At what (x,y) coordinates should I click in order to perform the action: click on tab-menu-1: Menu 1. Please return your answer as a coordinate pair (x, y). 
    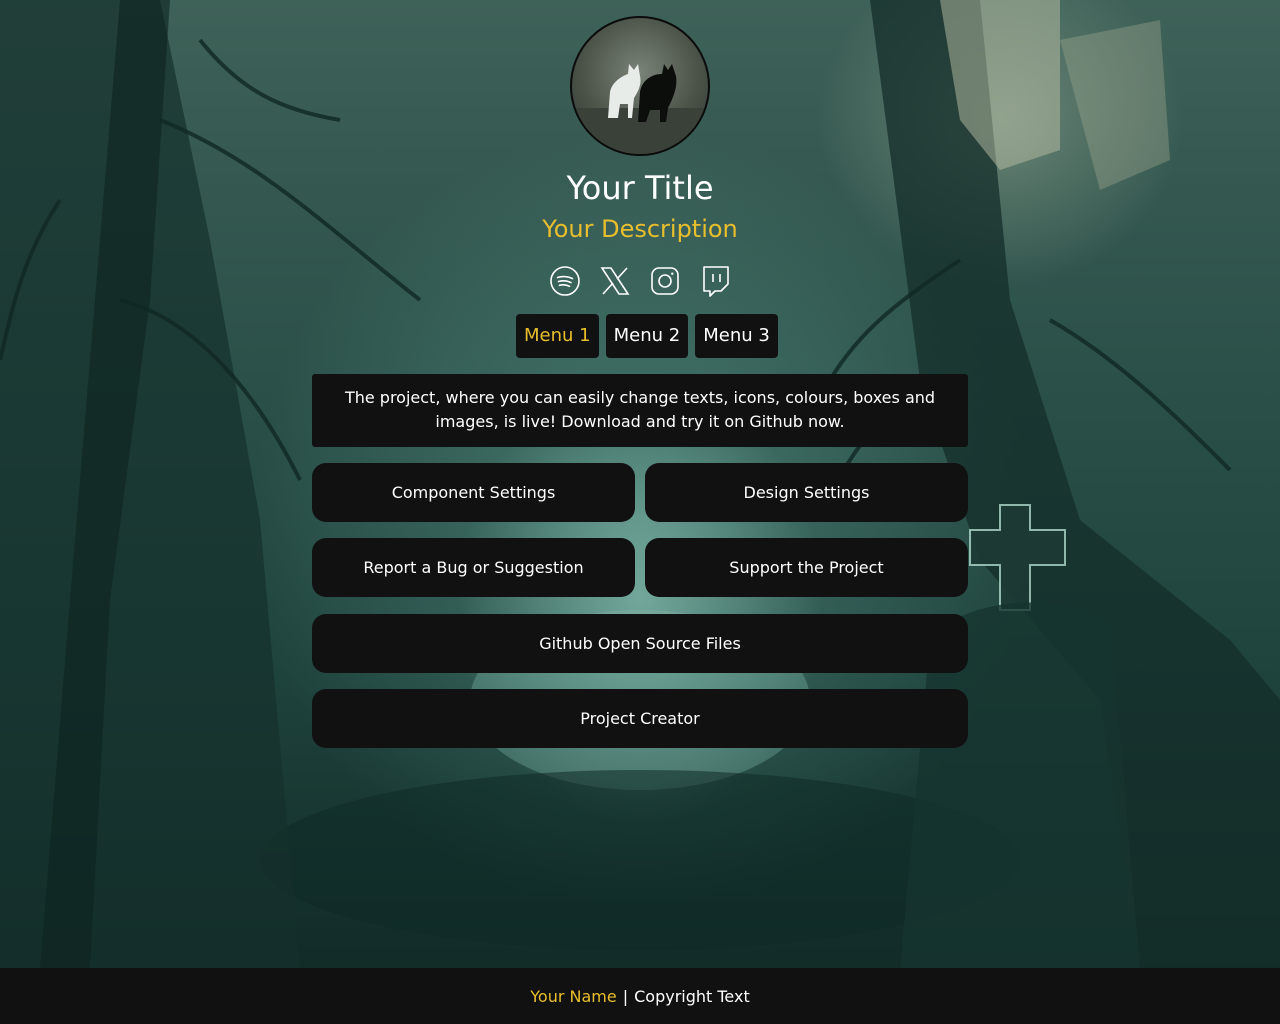
    Looking at the image, I should click on (557, 336).